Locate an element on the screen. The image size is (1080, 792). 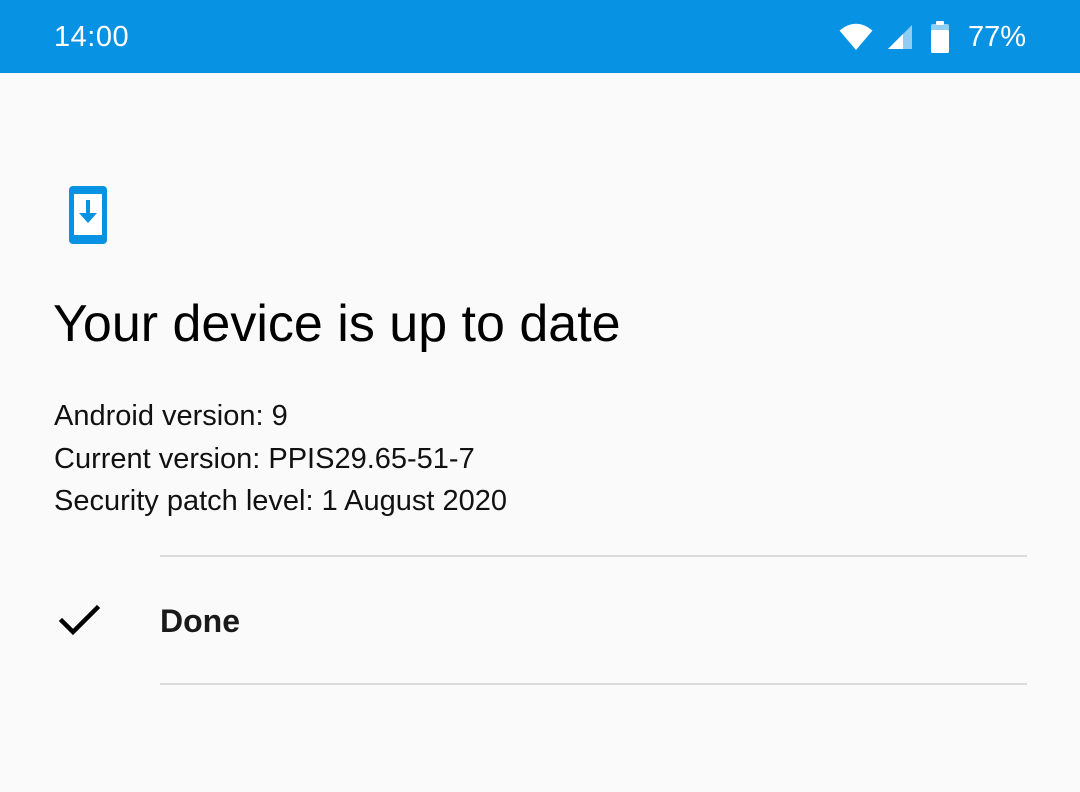
status-icons: 77% is located at coordinates (932, 37).